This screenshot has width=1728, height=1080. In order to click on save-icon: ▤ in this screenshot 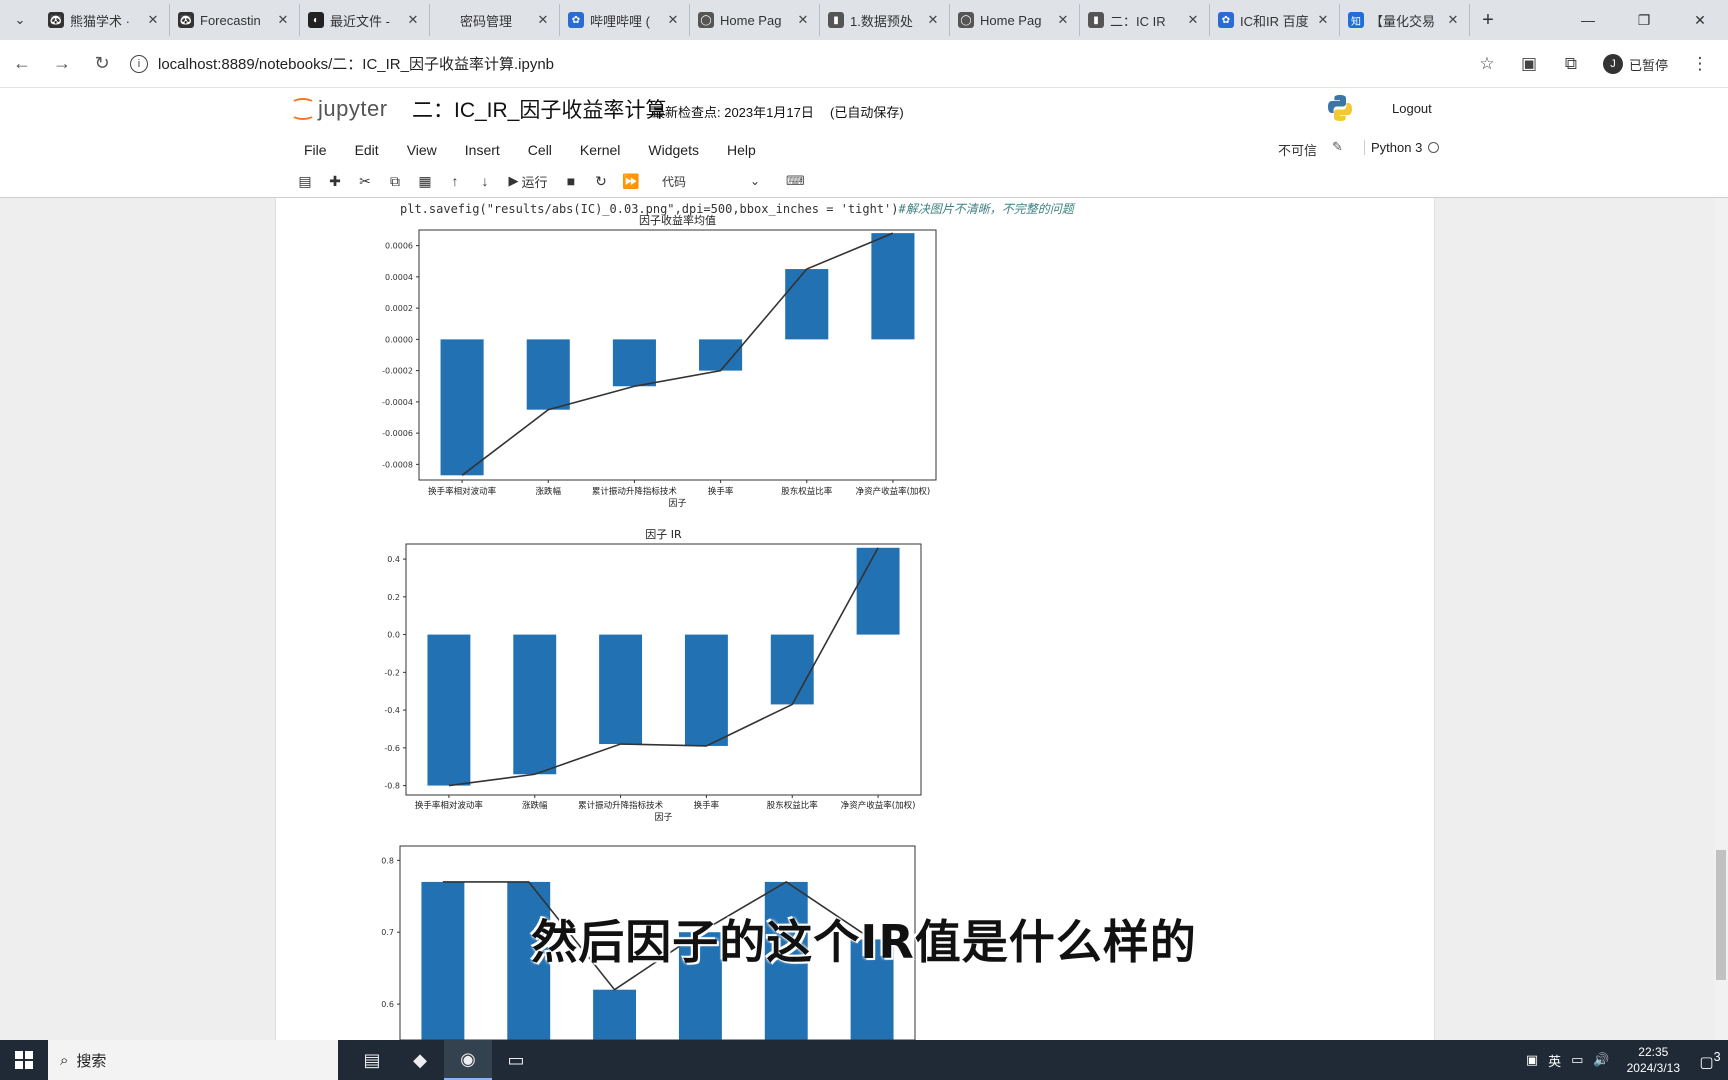, I will do `click(305, 181)`.